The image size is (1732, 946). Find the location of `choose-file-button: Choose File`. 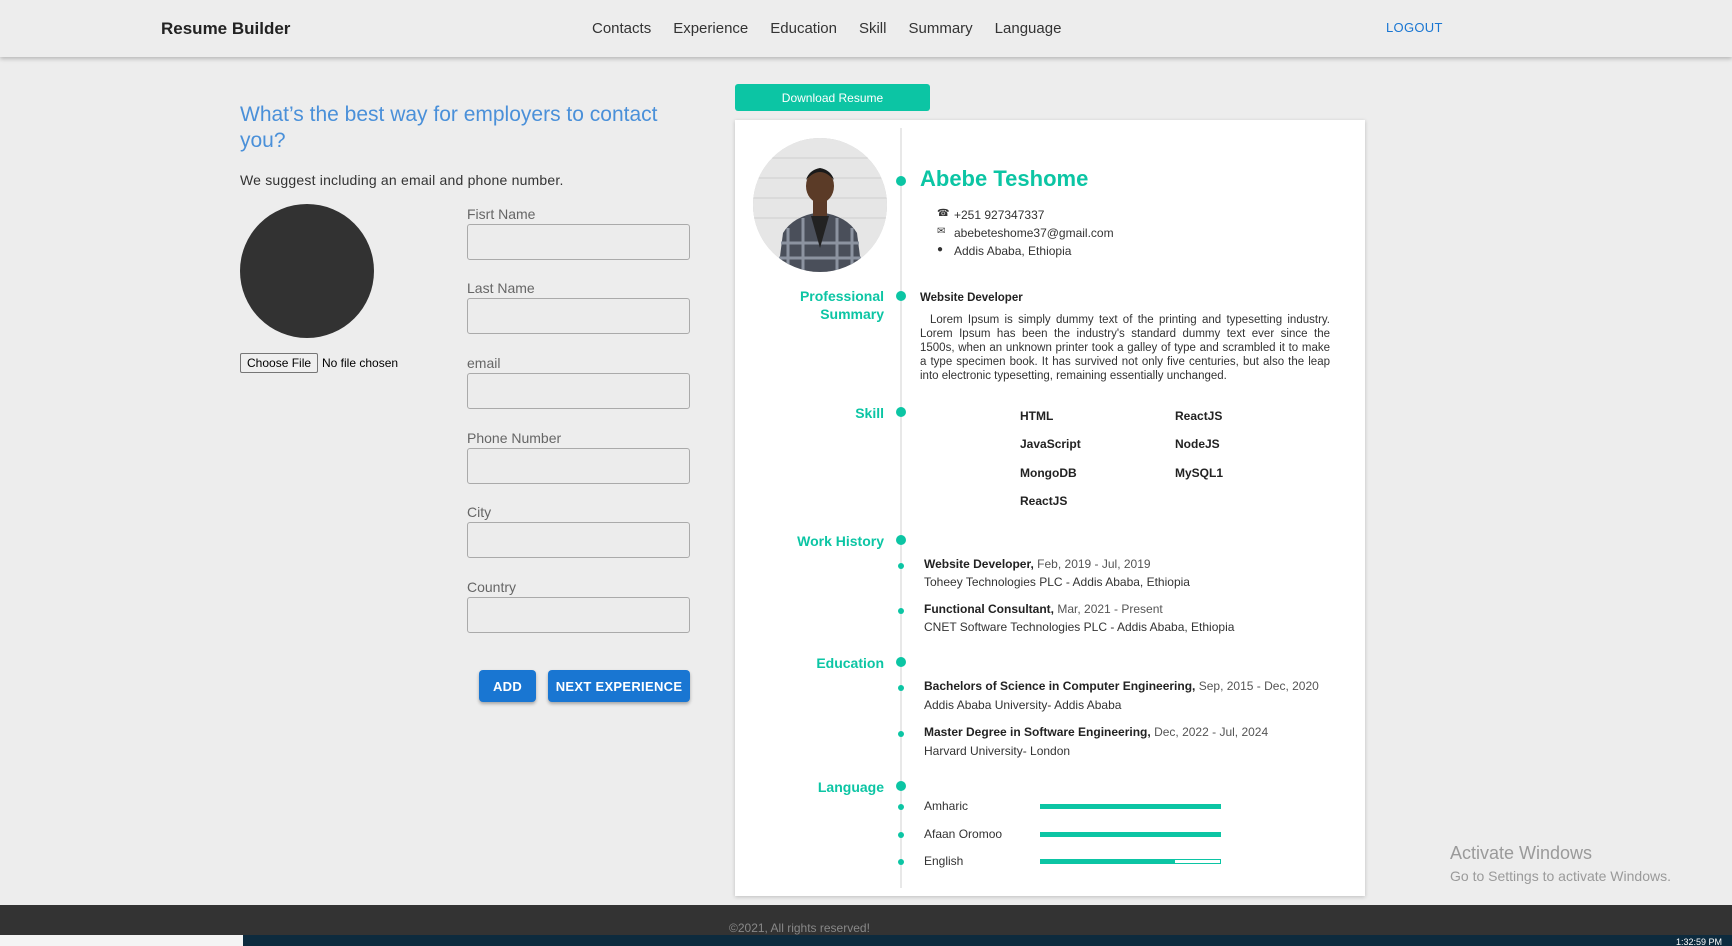

choose-file-button: Choose File is located at coordinates (279, 363).